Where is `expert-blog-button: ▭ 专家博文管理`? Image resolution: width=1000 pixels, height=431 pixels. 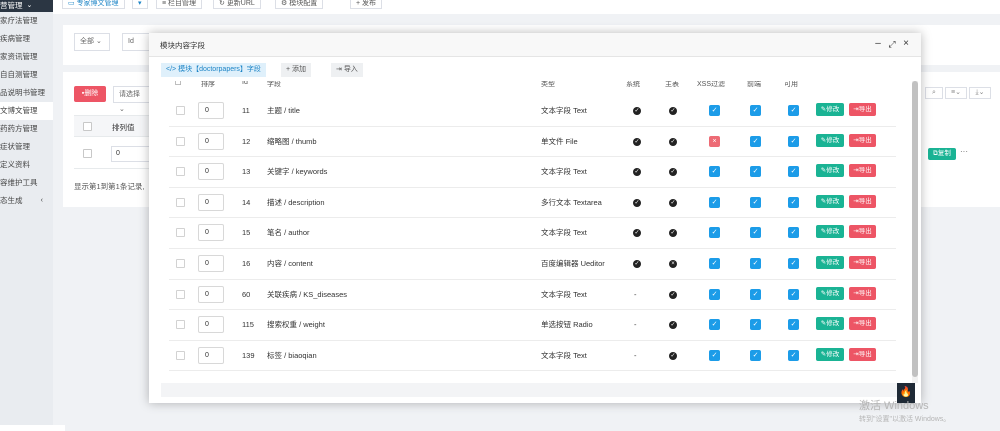 expert-blog-button: ▭ 专家博文管理 is located at coordinates (93, 4).